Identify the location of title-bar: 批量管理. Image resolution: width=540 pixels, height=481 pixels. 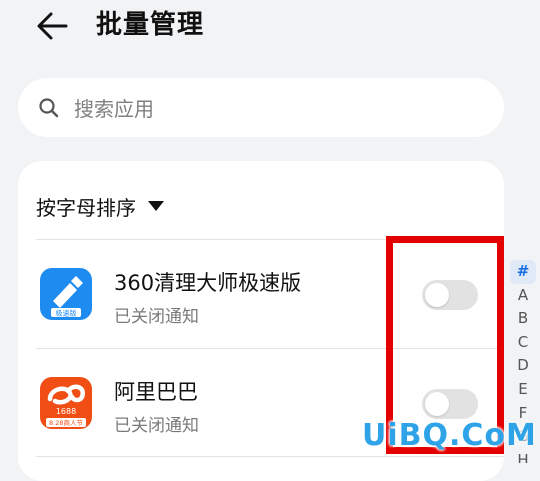
(270, 28).